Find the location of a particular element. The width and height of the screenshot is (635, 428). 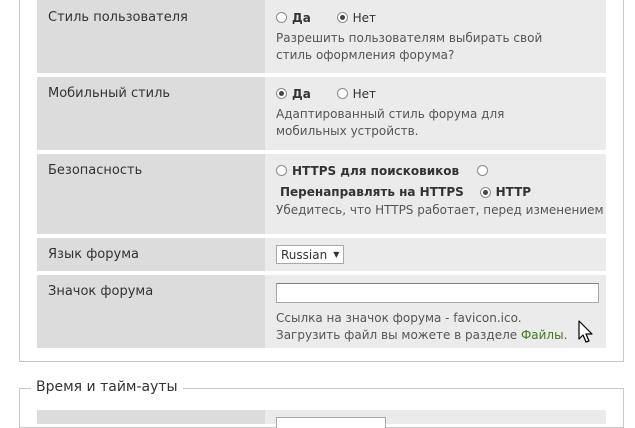

language-select: Russian ▼ is located at coordinates (310, 254).